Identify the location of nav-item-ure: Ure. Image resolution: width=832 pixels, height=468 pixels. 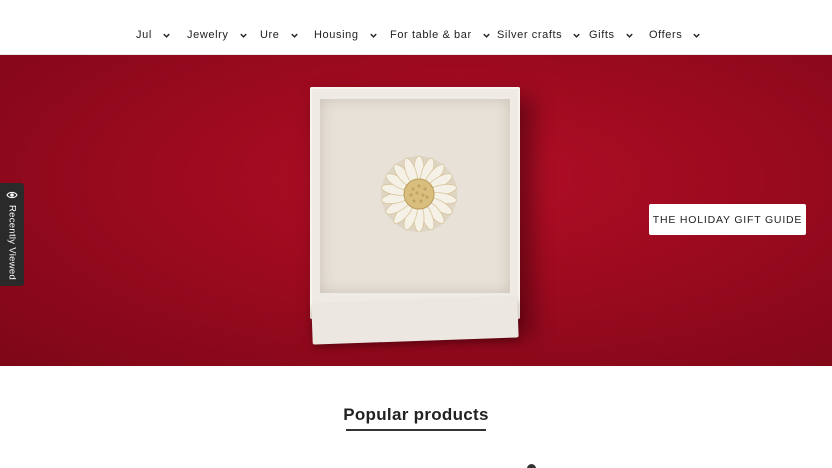
(279, 35).